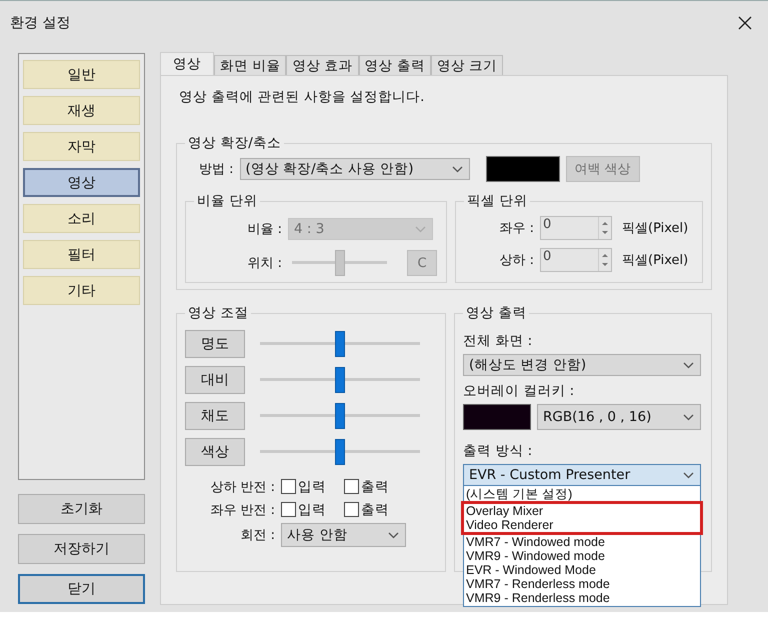  Describe the element at coordinates (250, 65) in the screenshot. I see `tab: 화면 비율` at that location.